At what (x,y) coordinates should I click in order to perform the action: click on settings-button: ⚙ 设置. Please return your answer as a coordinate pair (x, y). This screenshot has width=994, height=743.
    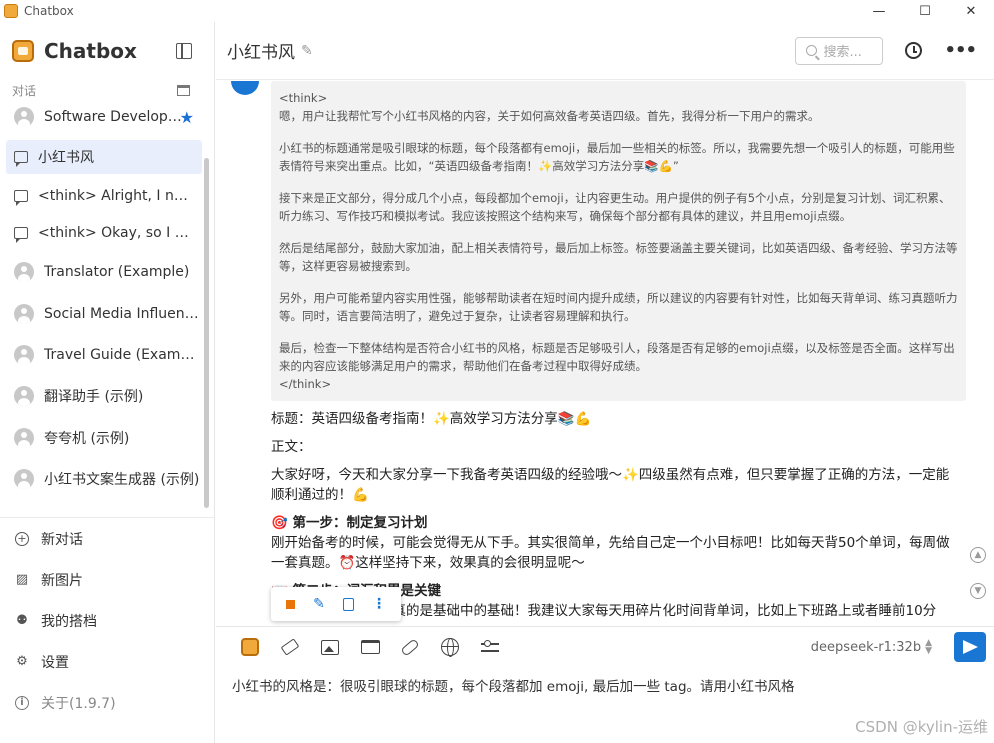
    Looking at the image, I should click on (107, 661).